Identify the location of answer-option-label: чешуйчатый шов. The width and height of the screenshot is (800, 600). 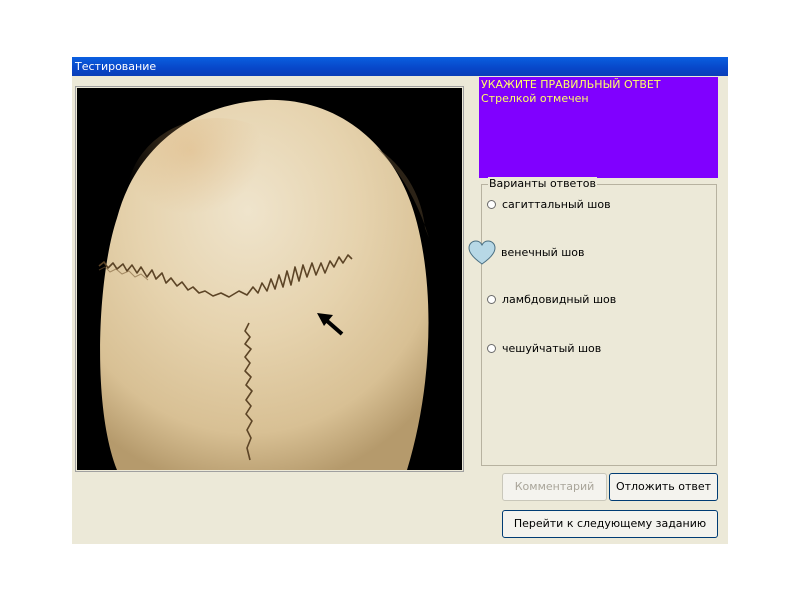
(552, 348).